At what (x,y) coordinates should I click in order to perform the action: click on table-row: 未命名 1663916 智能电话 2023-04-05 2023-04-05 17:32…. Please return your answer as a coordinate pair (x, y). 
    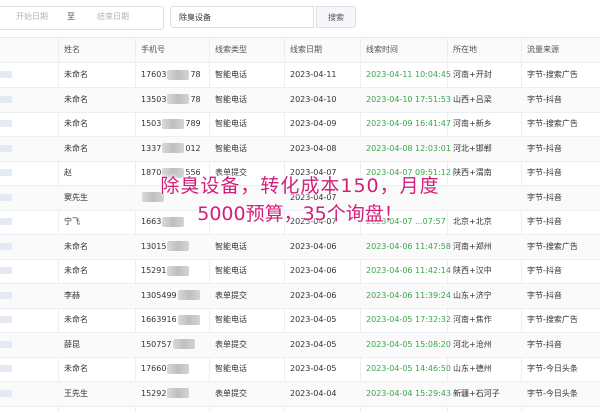
    Looking at the image, I should click on (300, 320).